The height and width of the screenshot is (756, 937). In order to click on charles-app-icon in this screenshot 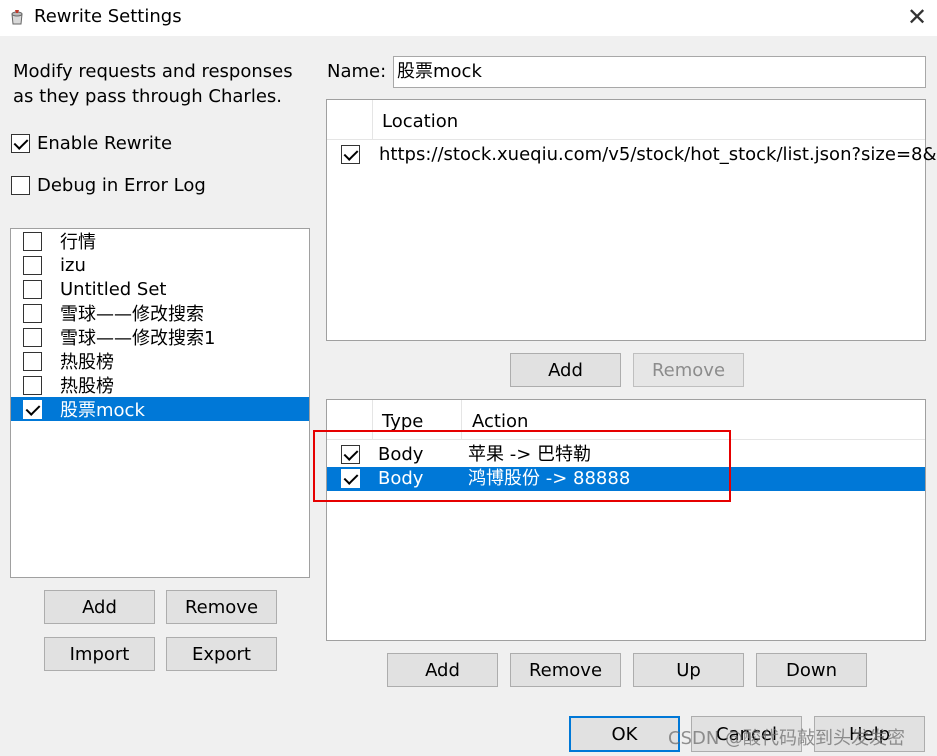, I will do `click(17, 17)`.